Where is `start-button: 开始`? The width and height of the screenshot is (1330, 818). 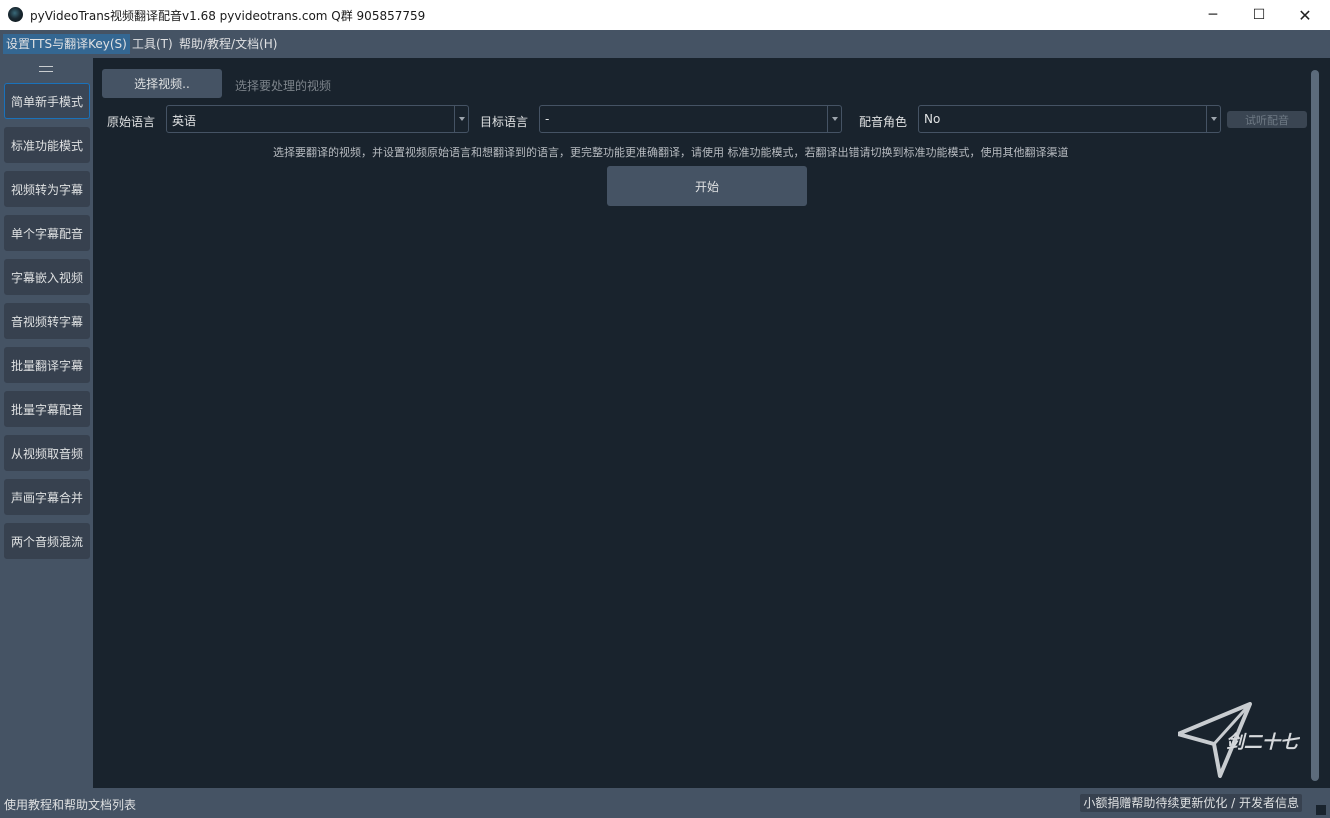
start-button: 开始 is located at coordinates (707, 186).